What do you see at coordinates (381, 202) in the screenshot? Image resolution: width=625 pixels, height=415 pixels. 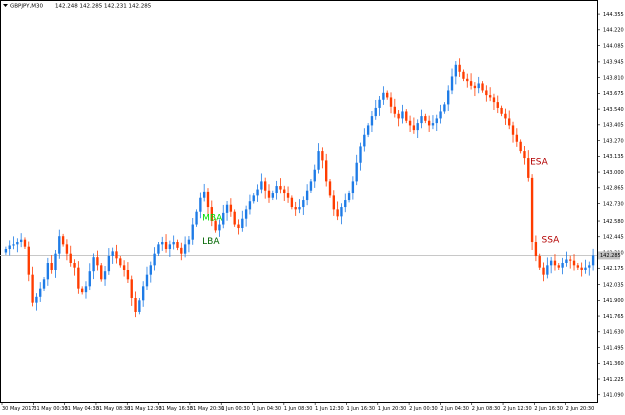 I see `signals-group: MBA LBA ESA SSA` at bounding box center [381, 202].